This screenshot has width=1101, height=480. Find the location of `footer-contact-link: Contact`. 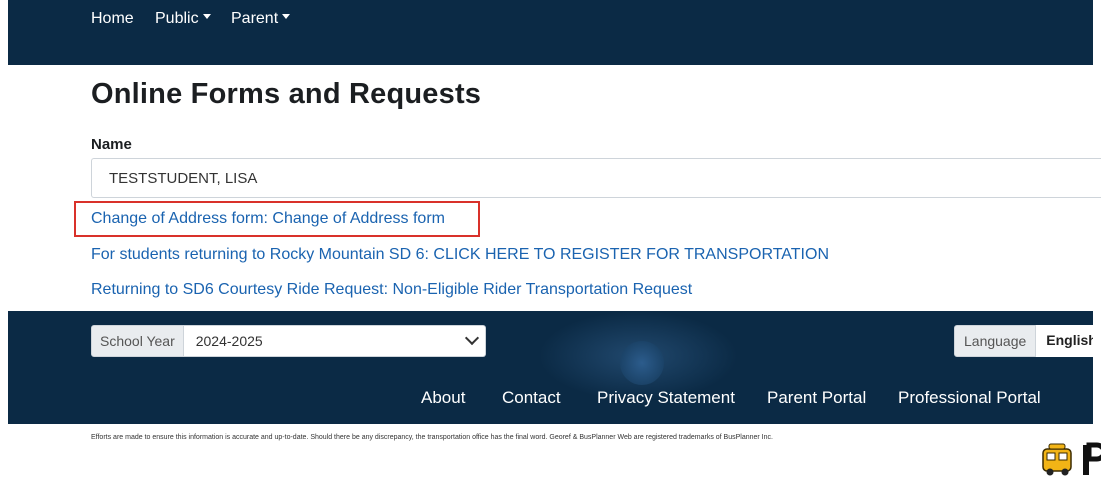

footer-contact-link: Contact is located at coordinates (531, 398).